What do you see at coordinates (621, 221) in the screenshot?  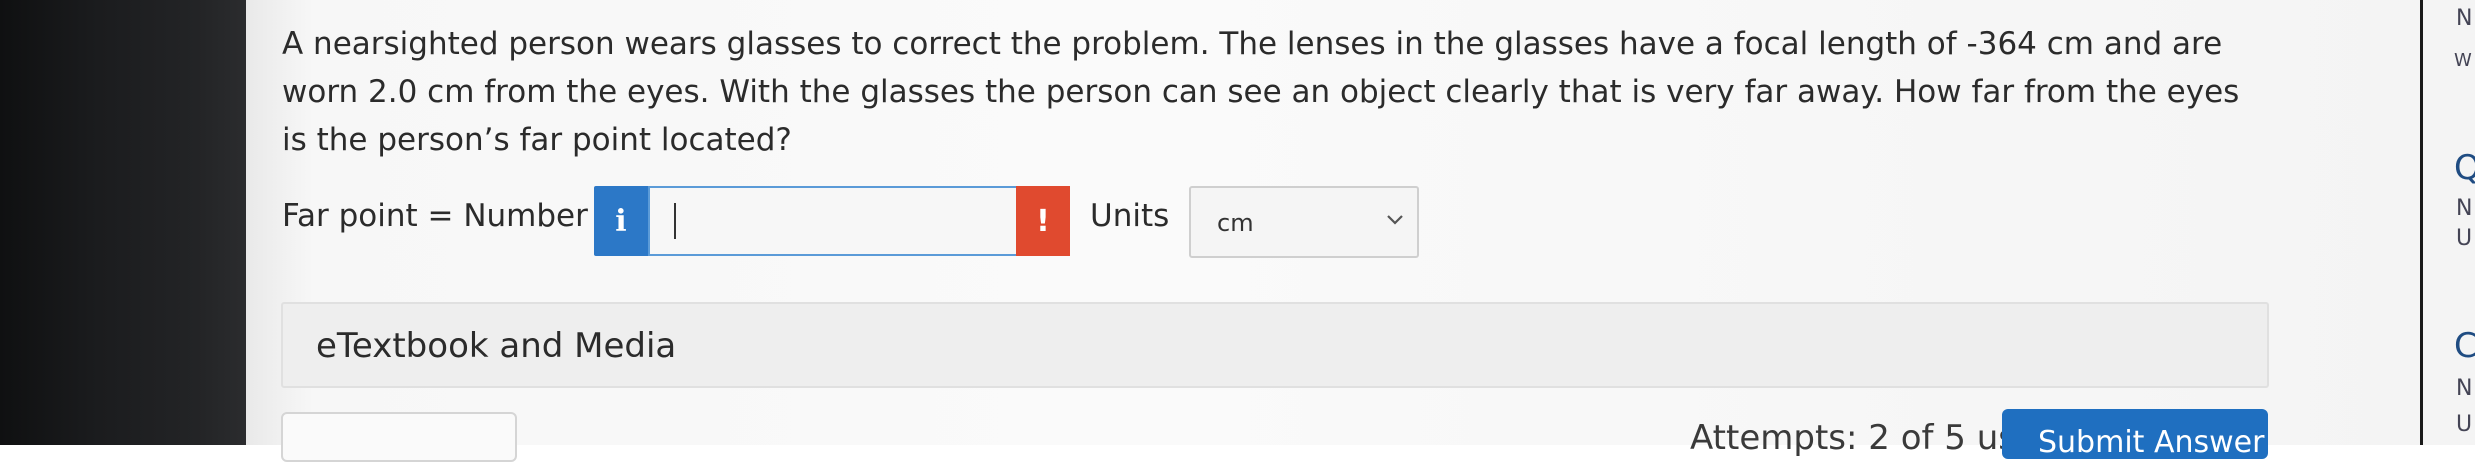 I see `info-icon: i` at bounding box center [621, 221].